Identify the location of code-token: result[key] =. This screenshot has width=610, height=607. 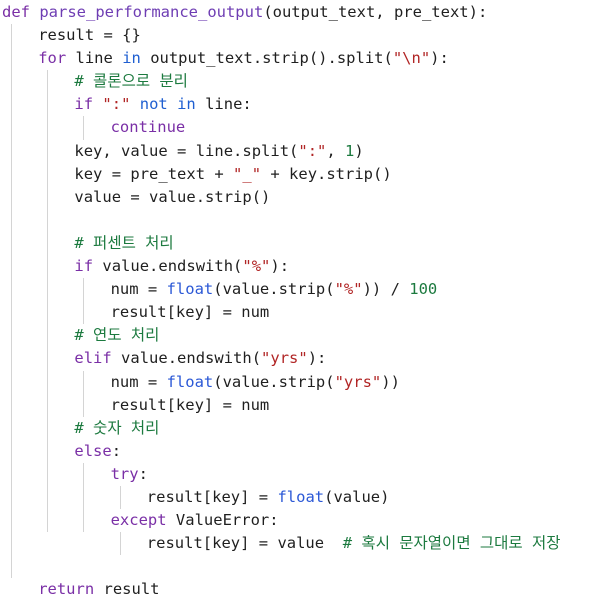
(212, 496).